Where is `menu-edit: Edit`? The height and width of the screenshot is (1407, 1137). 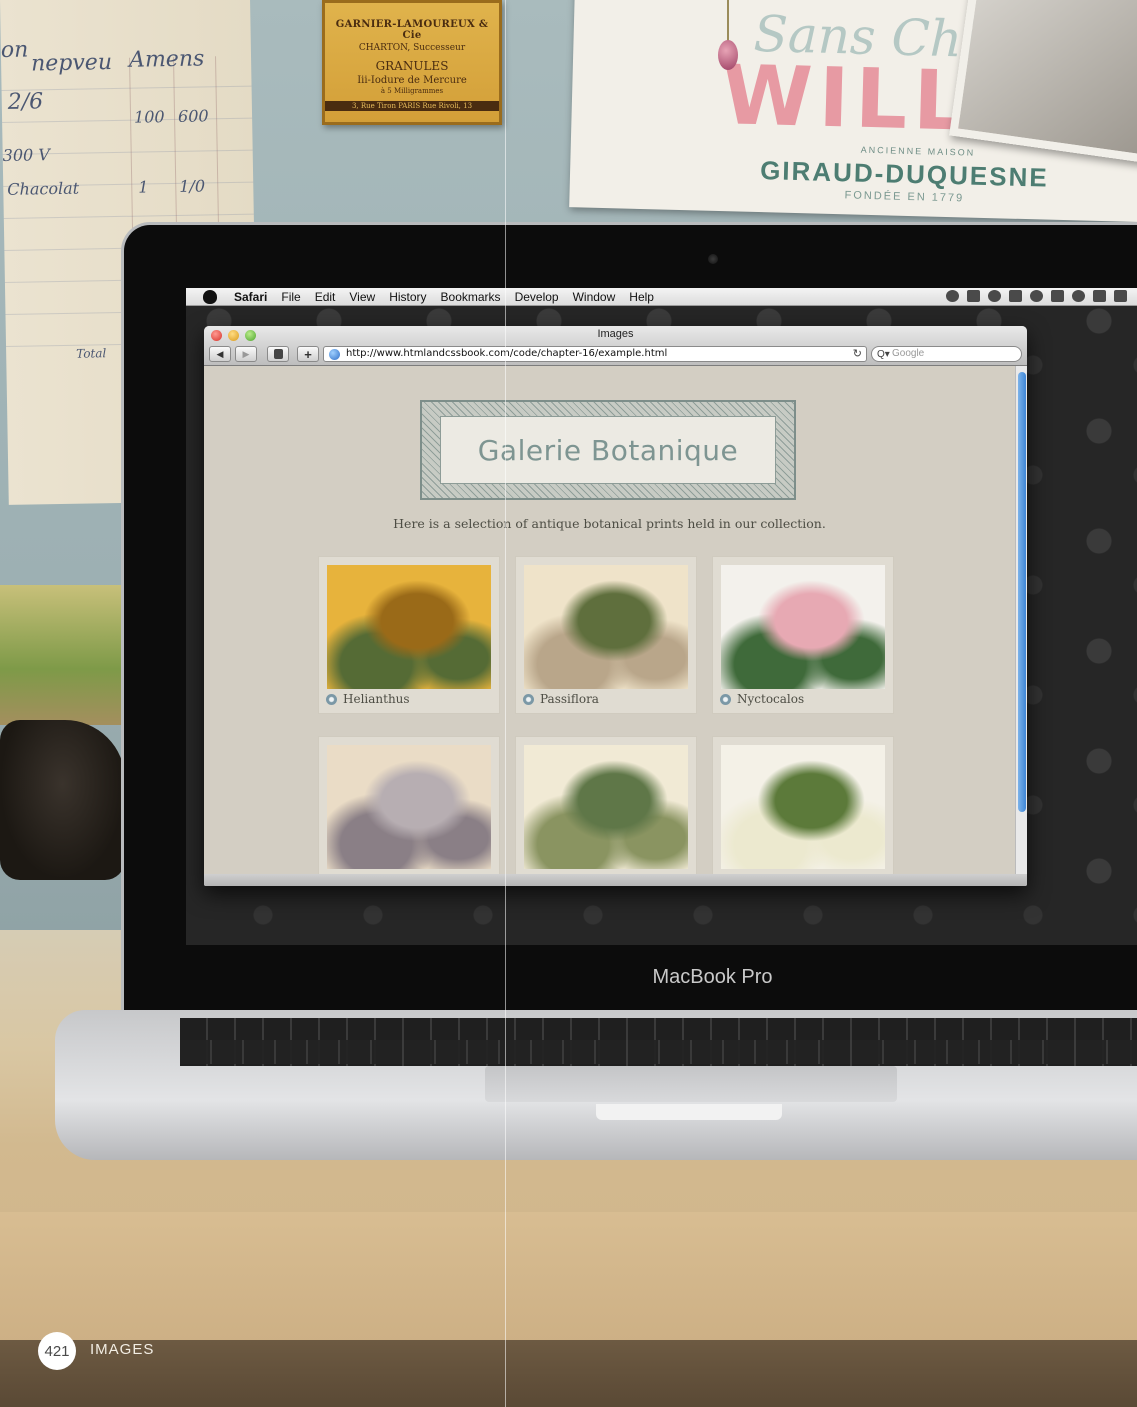
menu-edit: Edit is located at coordinates (325, 297).